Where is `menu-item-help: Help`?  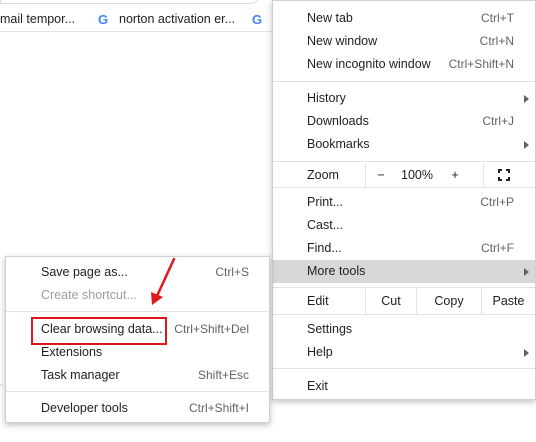 menu-item-help: Help is located at coordinates (404, 352).